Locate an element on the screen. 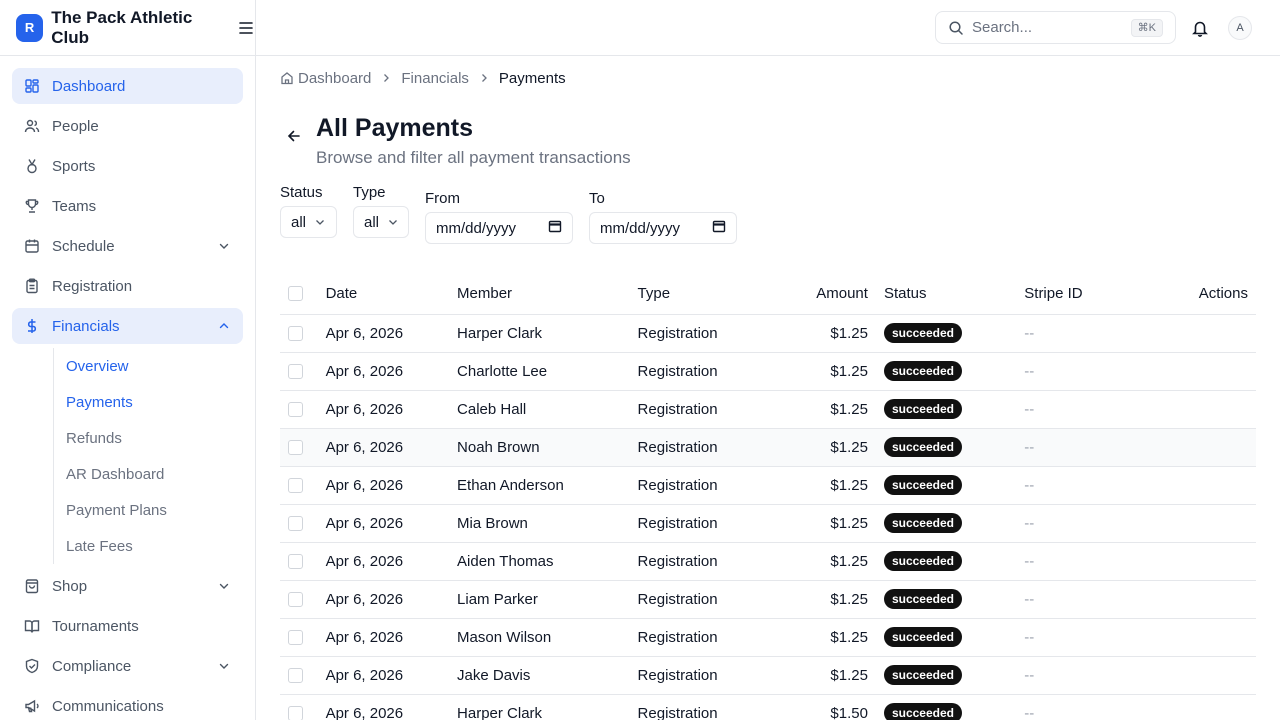 The image size is (1280, 720). to-date-input: mm/dd/yyyy is located at coordinates (663, 228).